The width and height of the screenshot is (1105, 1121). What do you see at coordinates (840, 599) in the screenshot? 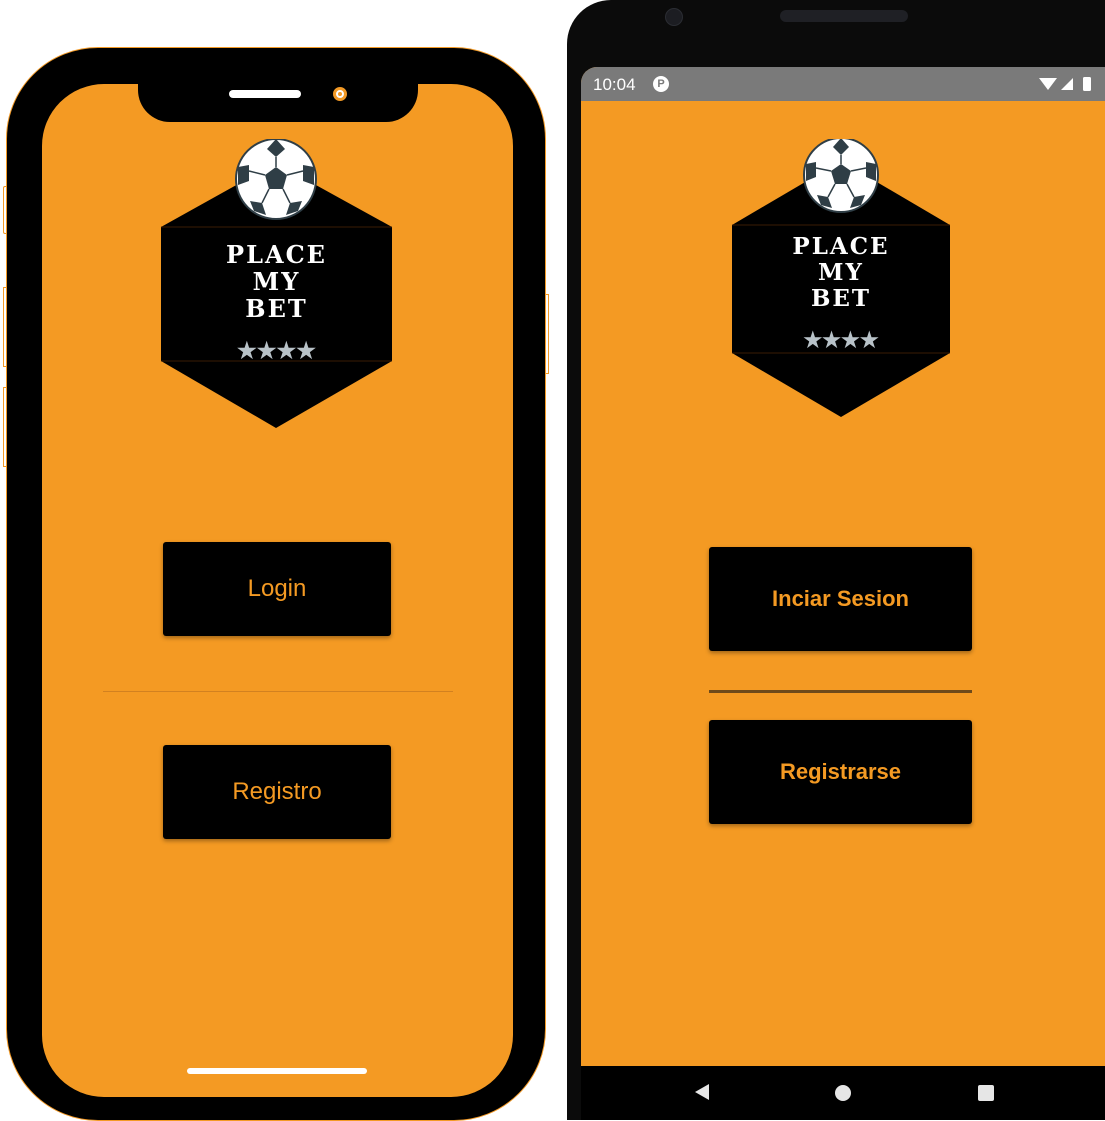
I see `sign-in-button: Inciar Sesion` at bounding box center [840, 599].